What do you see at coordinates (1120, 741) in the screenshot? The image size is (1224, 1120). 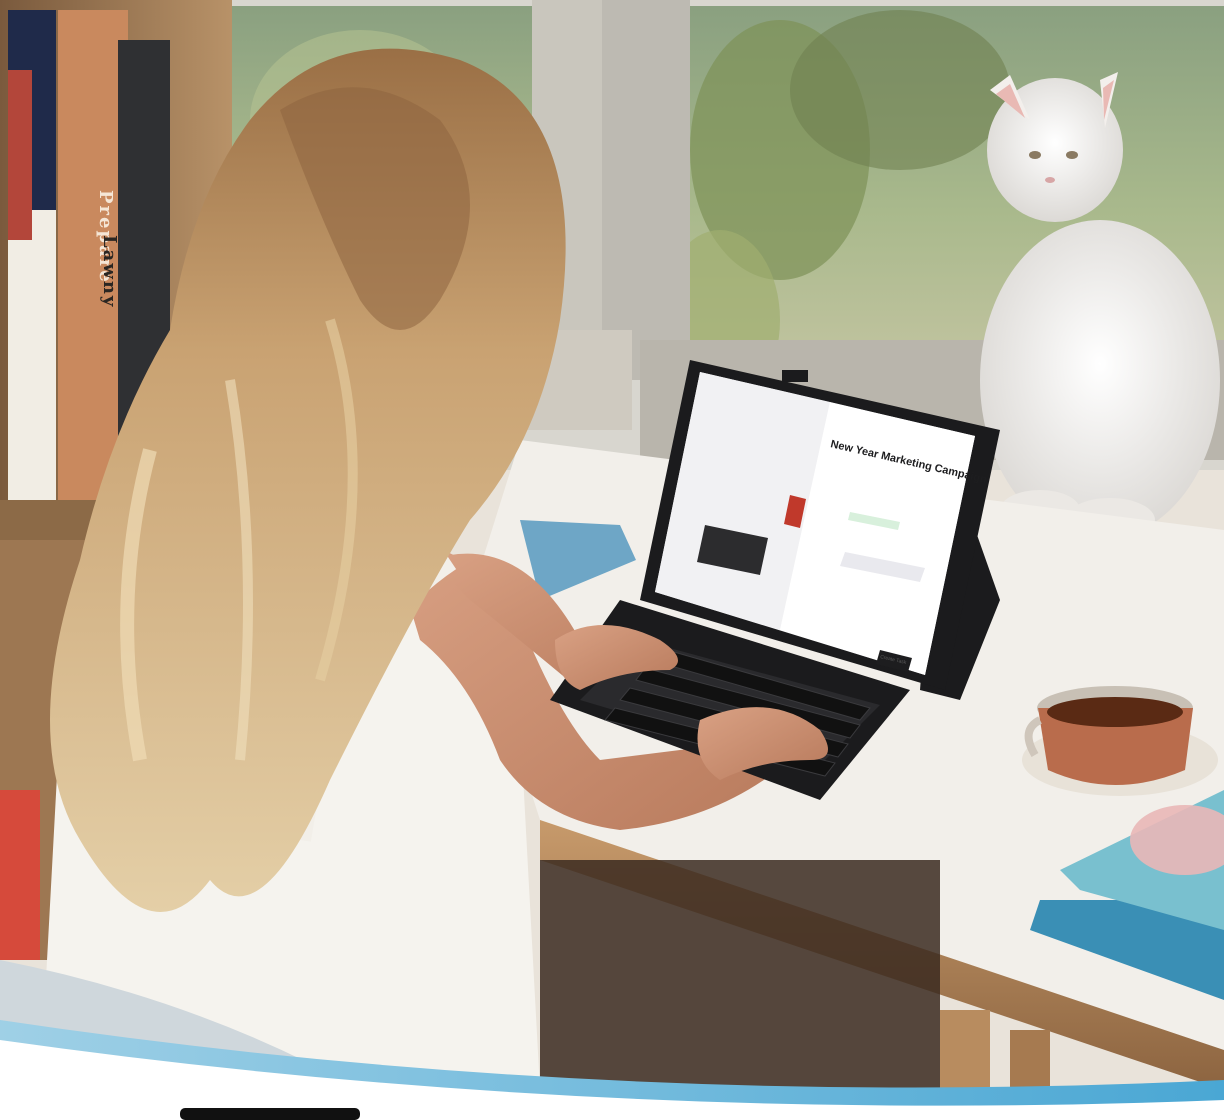 I see `tea-cup` at bounding box center [1120, 741].